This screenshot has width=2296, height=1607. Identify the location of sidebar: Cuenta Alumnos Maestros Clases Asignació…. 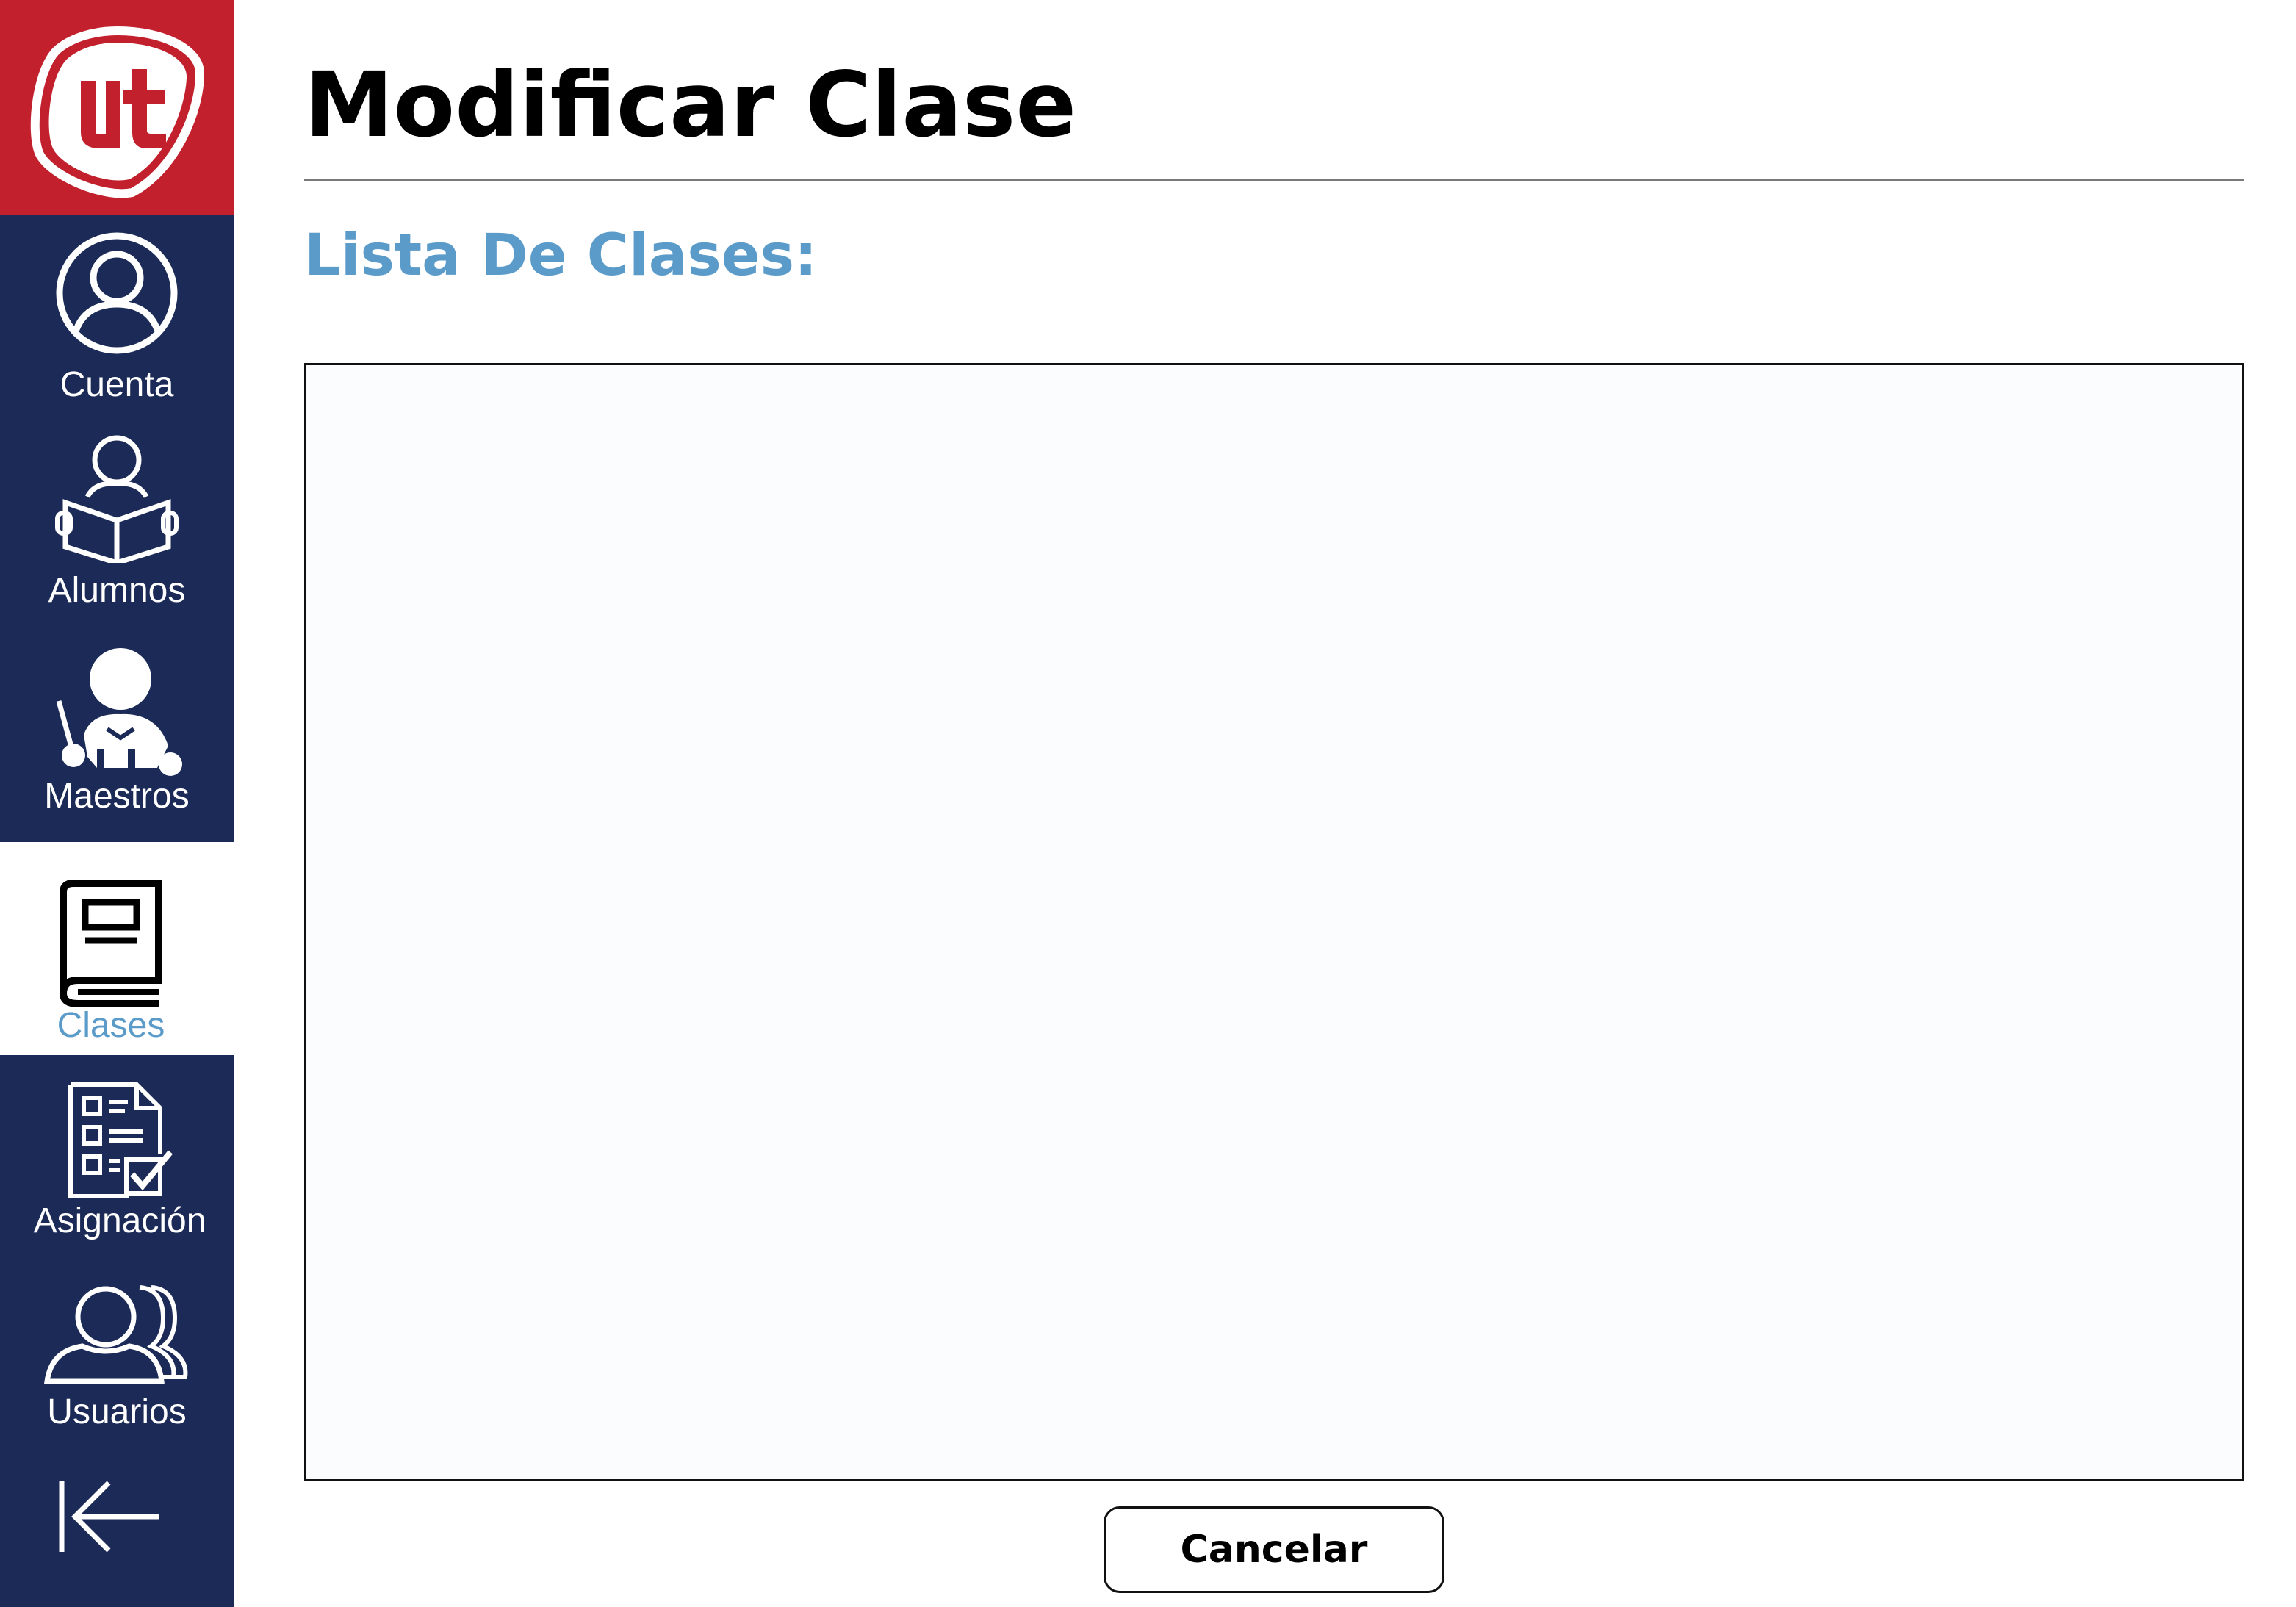
(117, 803).